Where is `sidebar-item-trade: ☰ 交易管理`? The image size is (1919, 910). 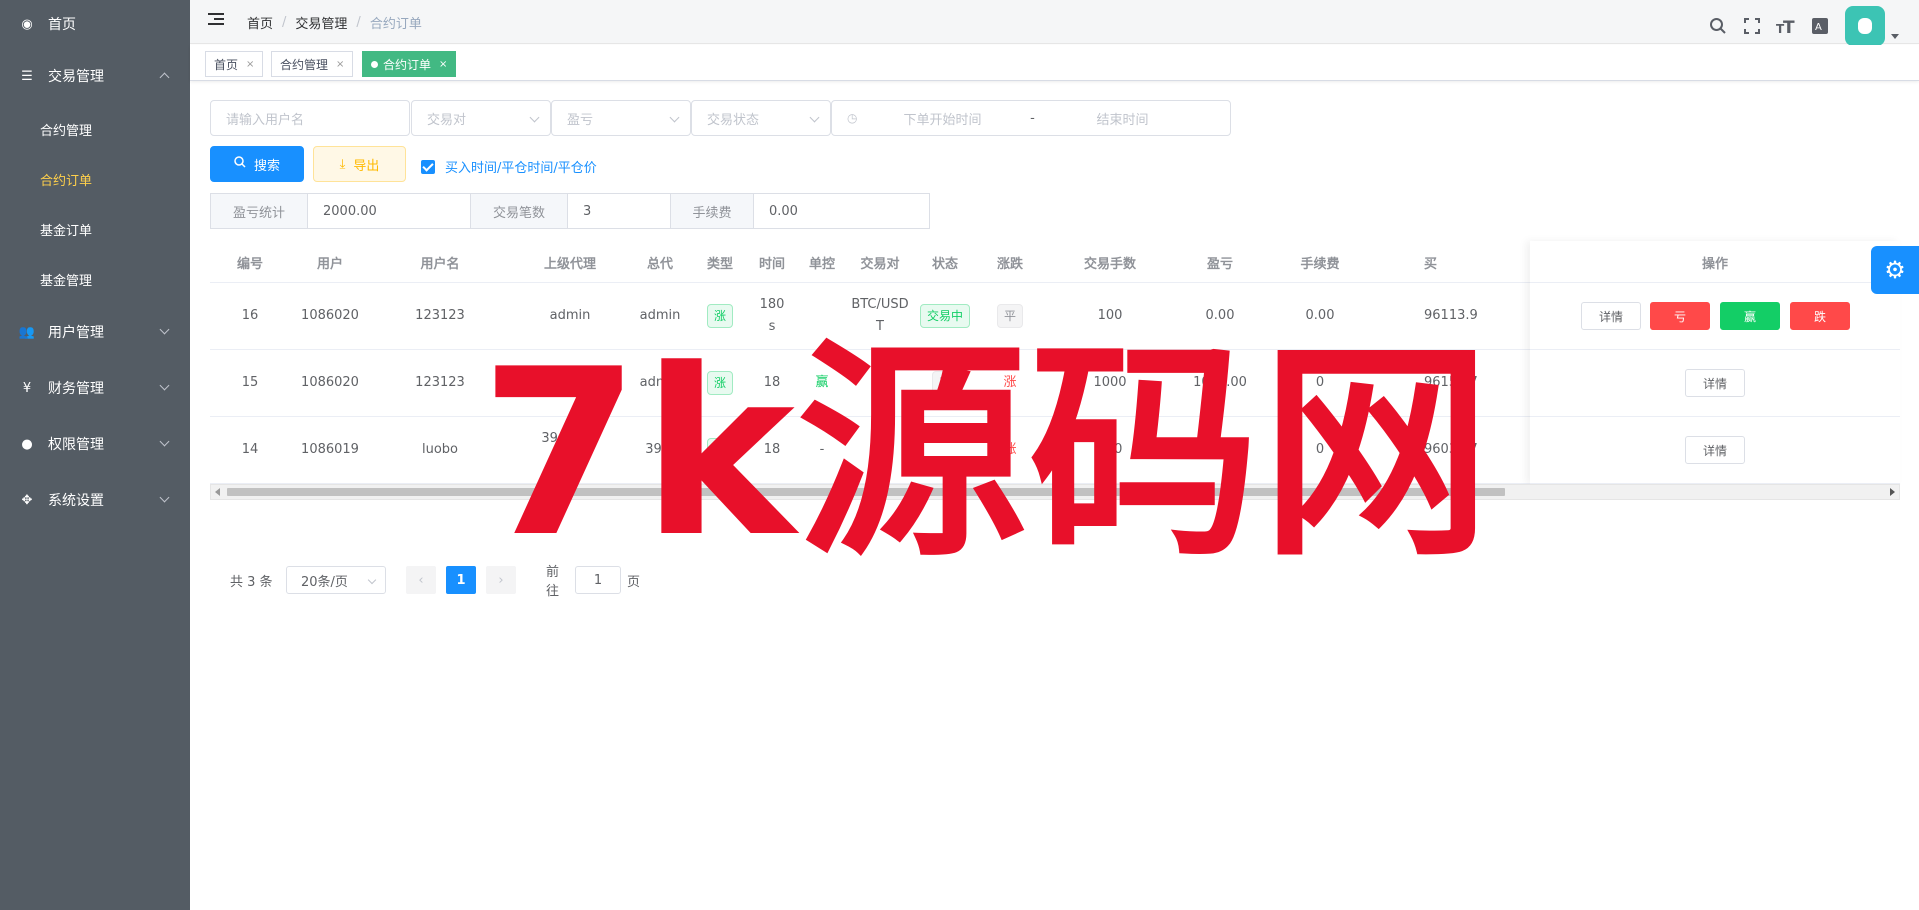 sidebar-item-trade: ☰ 交易管理 is located at coordinates (95, 76).